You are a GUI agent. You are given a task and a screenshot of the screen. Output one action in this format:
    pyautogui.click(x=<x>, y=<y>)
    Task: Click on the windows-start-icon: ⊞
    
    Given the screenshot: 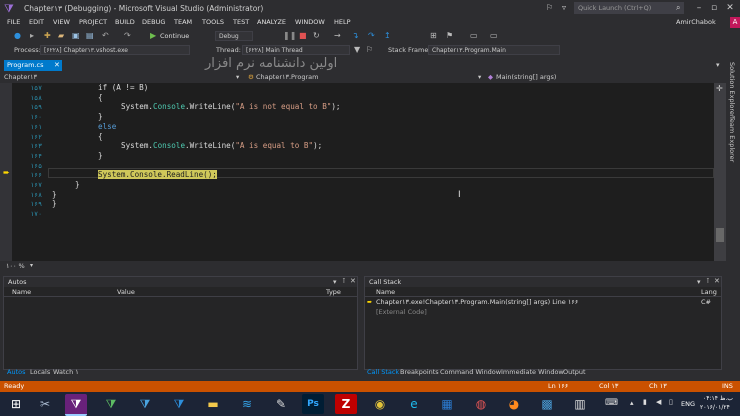 What is the action you would take?
    pyautogui.click(x=16, y=404)
    